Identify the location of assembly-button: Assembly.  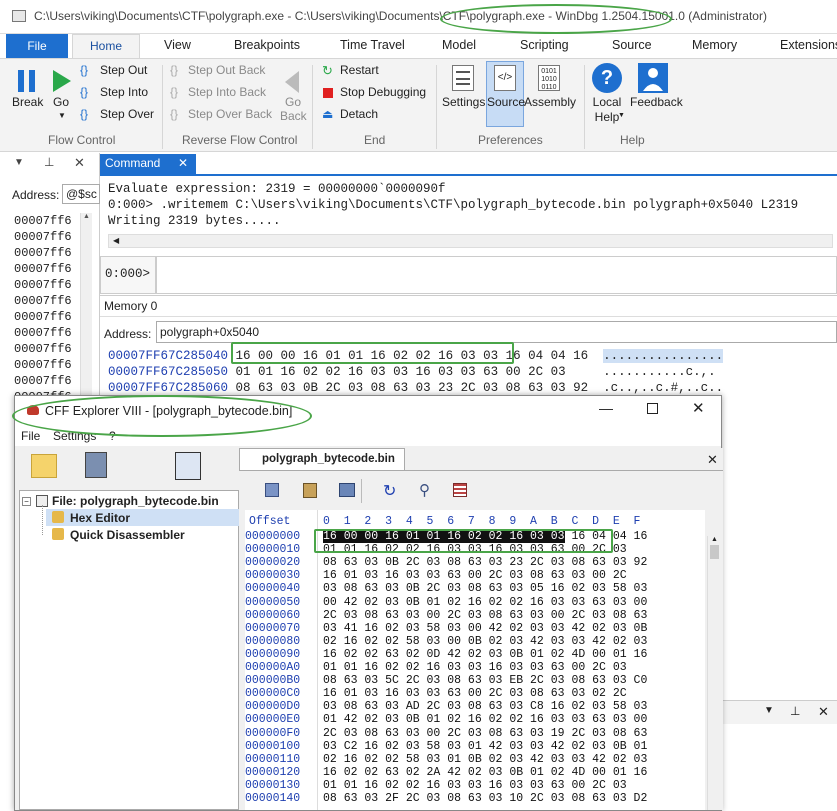
(550, 102).